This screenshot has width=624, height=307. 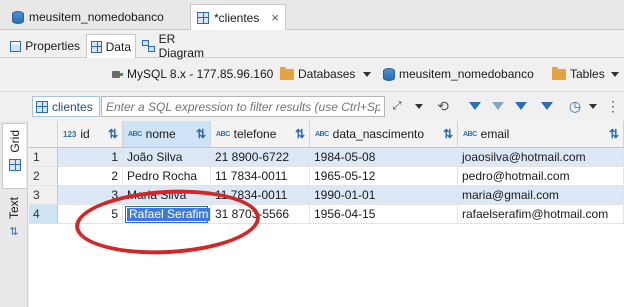 I want to click on editor-tab-label: meusitem_nomedobanco, so click(x=96, y=17).